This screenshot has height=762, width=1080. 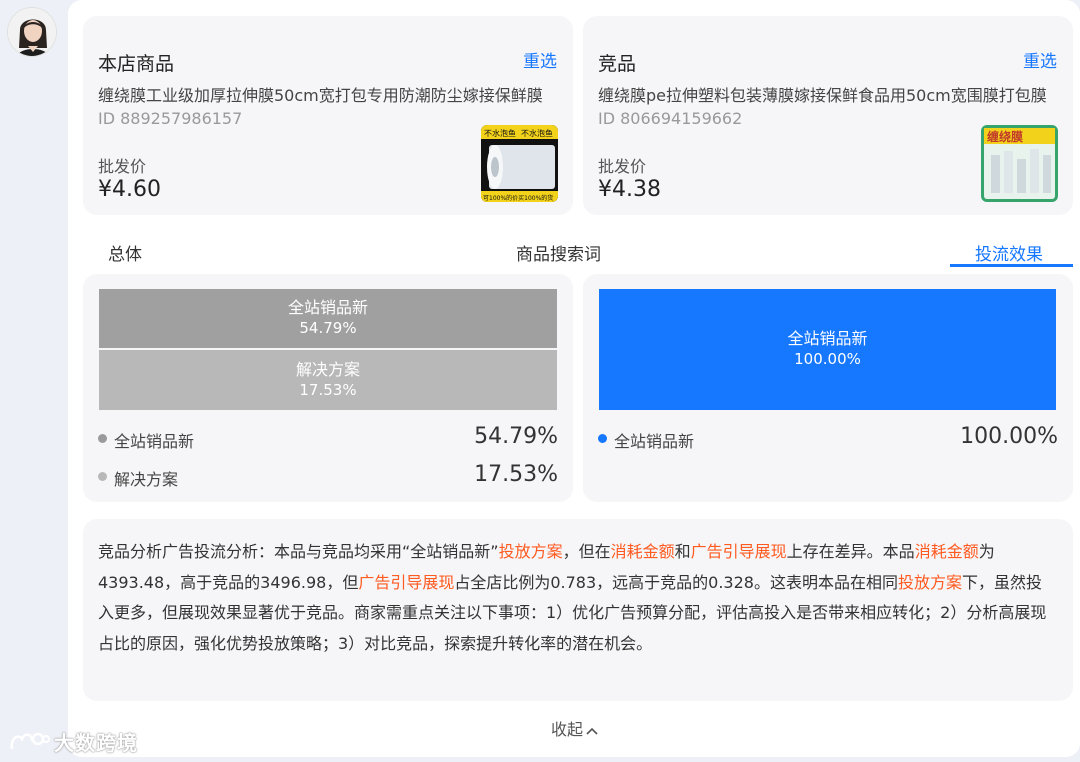 I want to click on my-price-label: 批发价, so click(x=122, y=166).